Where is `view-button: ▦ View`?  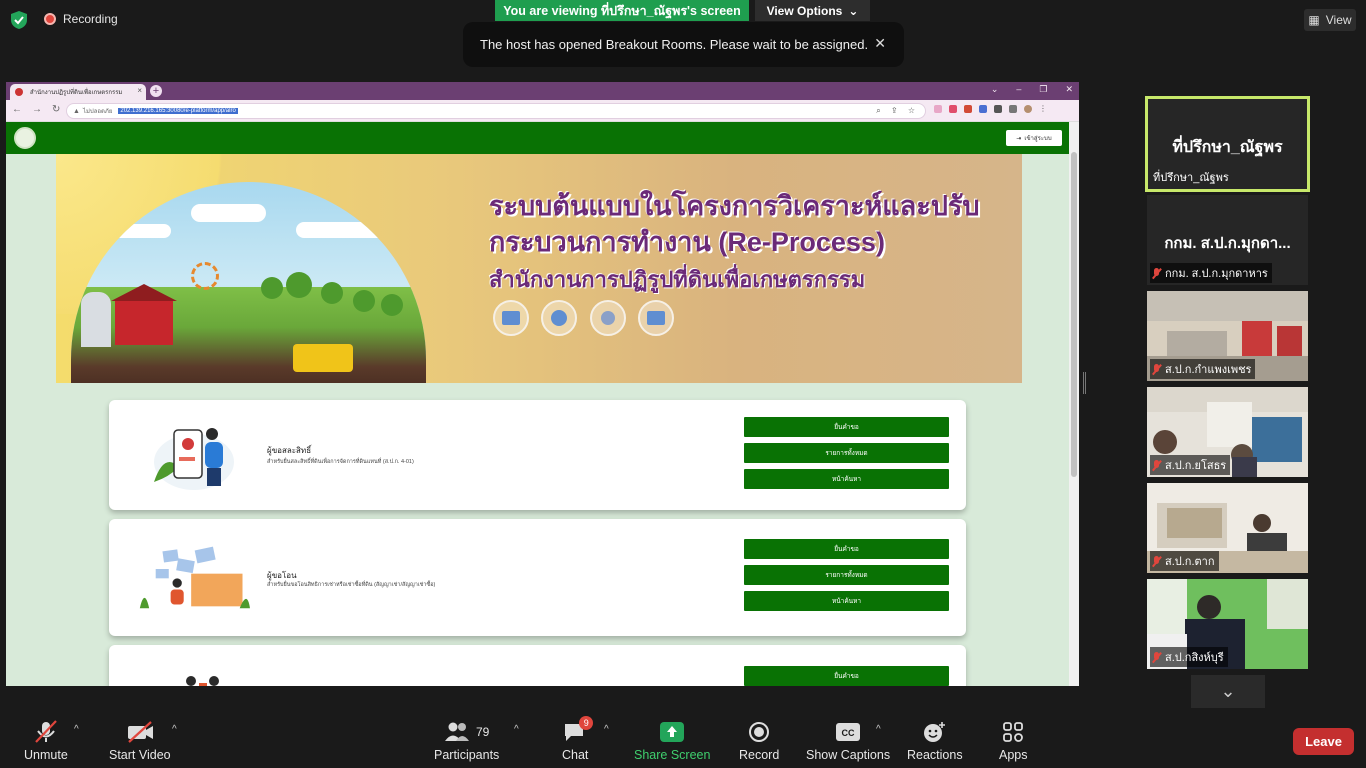 view-button: ▦ View is located at coordinates (1330, 20).